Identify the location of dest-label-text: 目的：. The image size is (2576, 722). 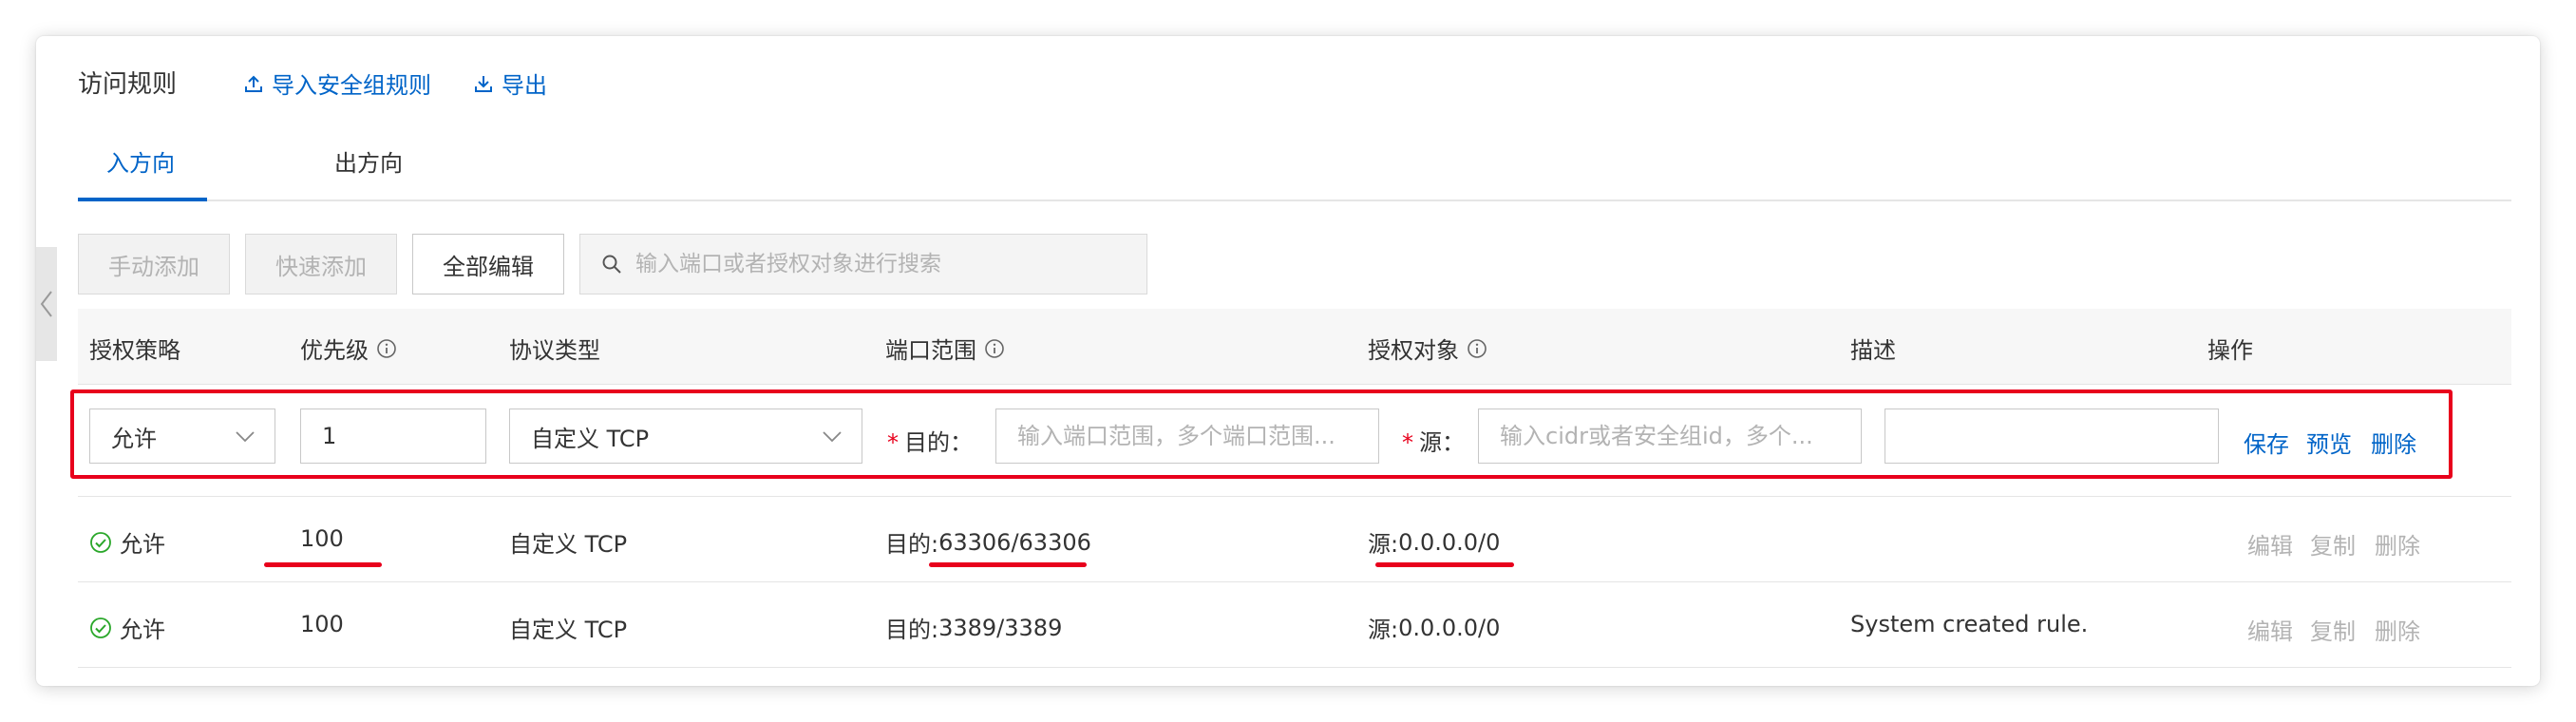
(938, 442).